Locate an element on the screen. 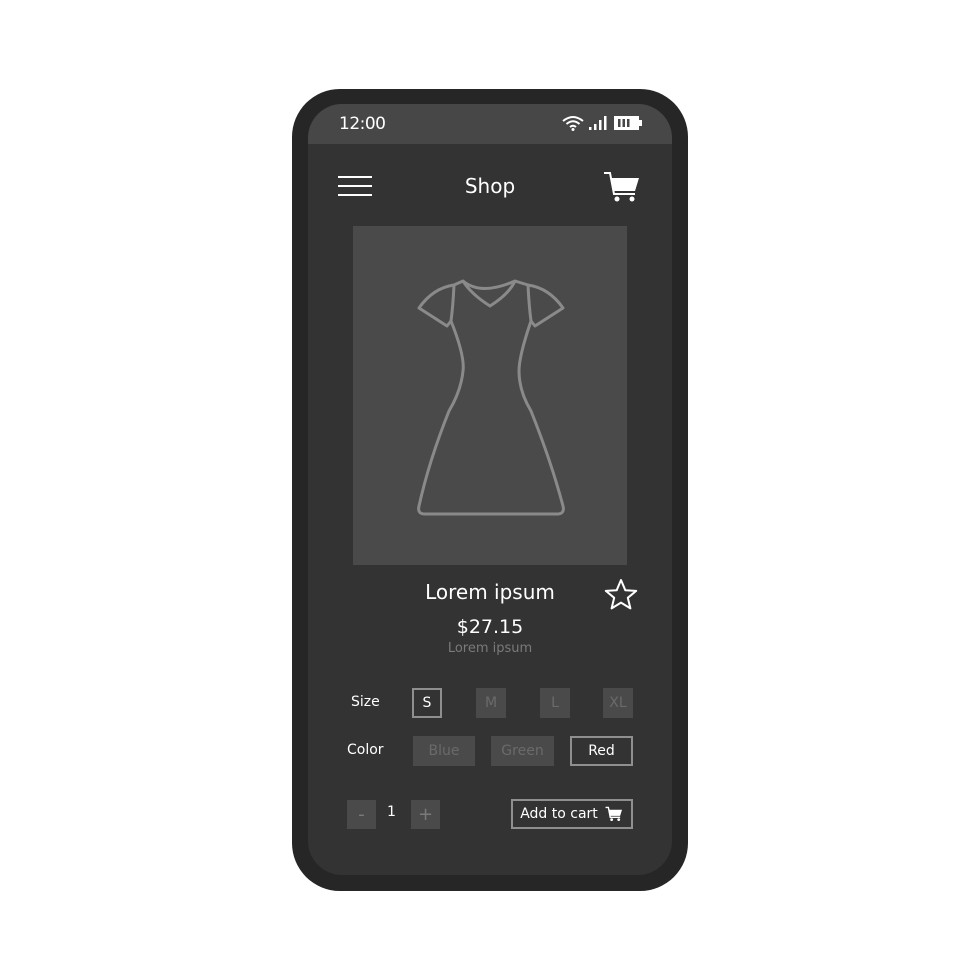 The height and width of the screenshot is (980, 980). product-price: $27.15 is located at coordinates (490, 627).